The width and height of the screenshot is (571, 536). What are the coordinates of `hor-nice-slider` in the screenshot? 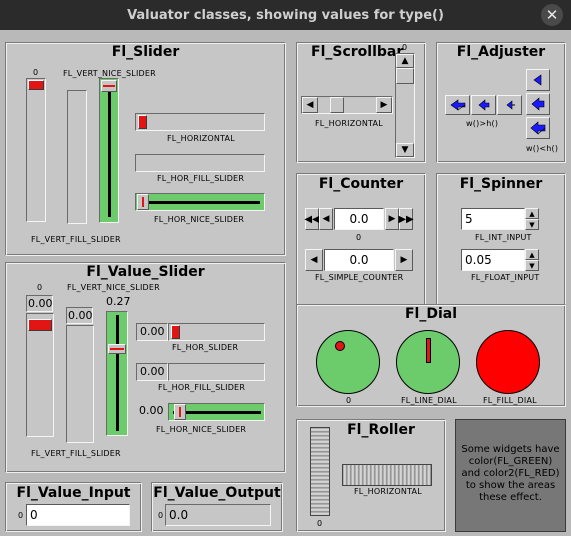 It's located at (200, 202).